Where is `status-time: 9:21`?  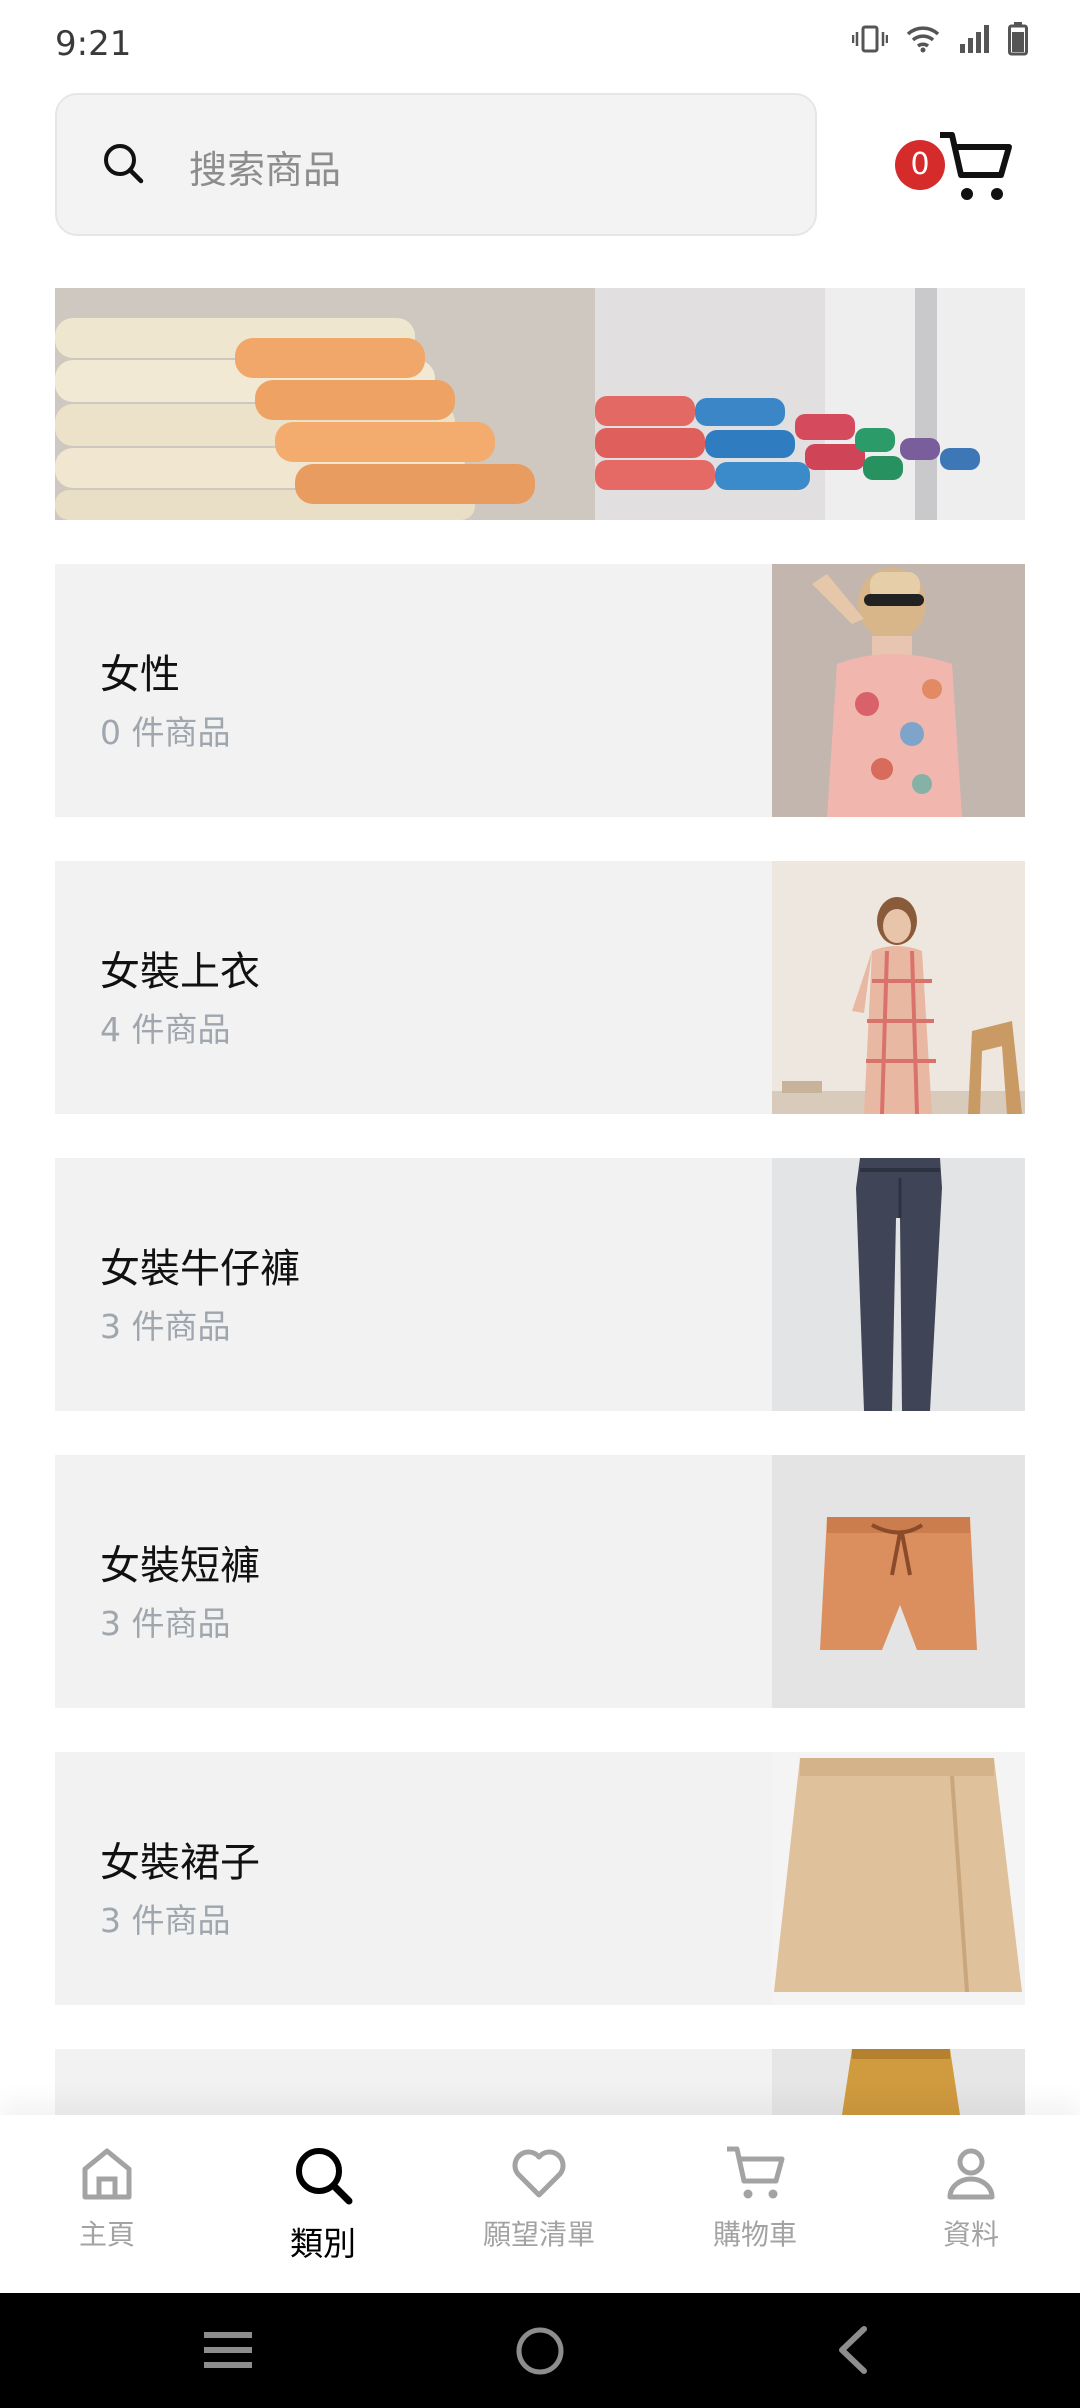
status-time: 9:21 is located at coordinates (93, 44).